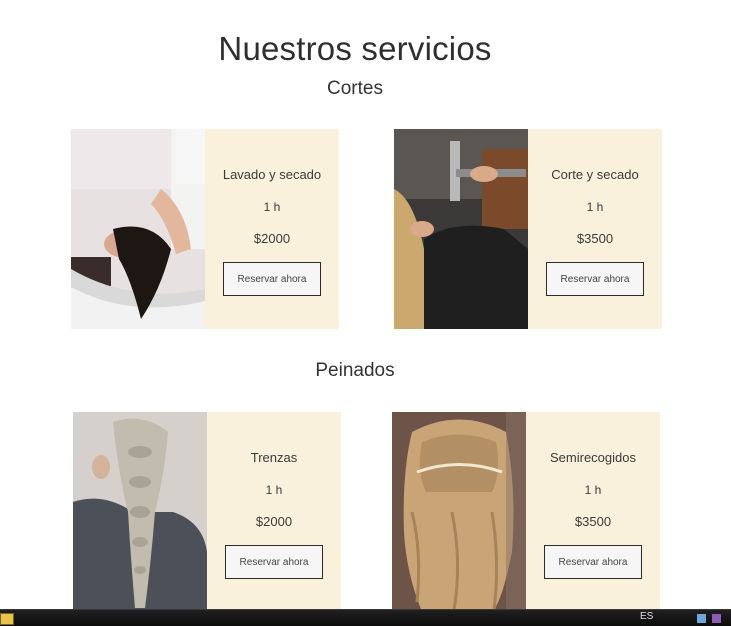  Describe the element at coordinates (355, 370) in the screenshot. I see `section-title-peinados: Peinados` at that location.